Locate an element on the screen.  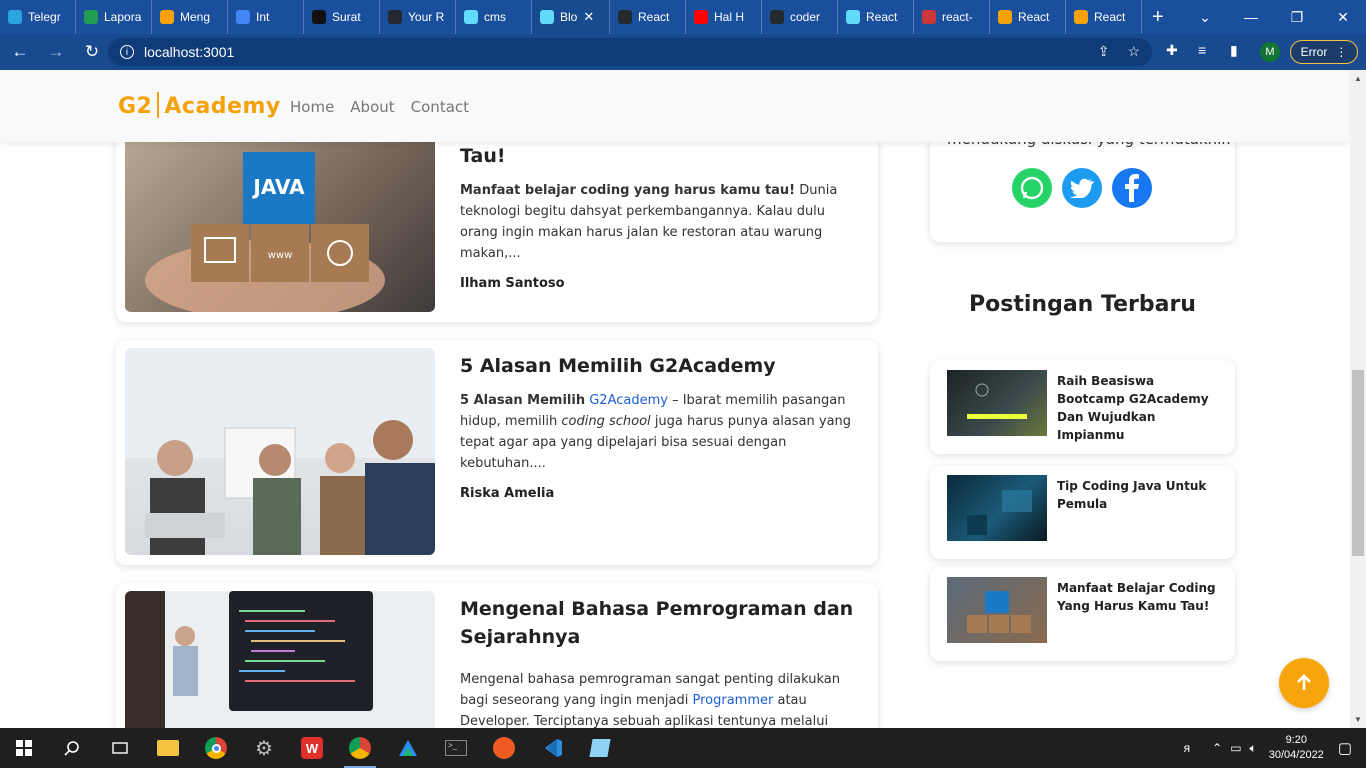
social-links is located at coordinates (1082, 188).